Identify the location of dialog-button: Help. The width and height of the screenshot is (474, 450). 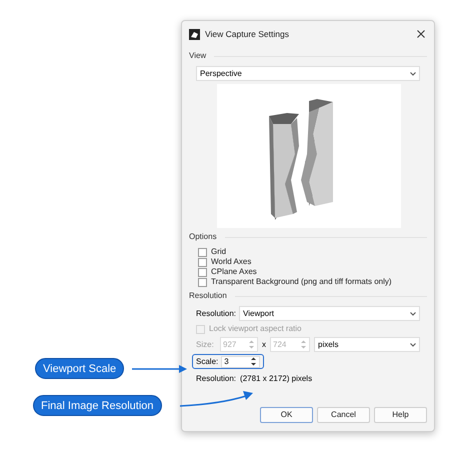
(400, 415).